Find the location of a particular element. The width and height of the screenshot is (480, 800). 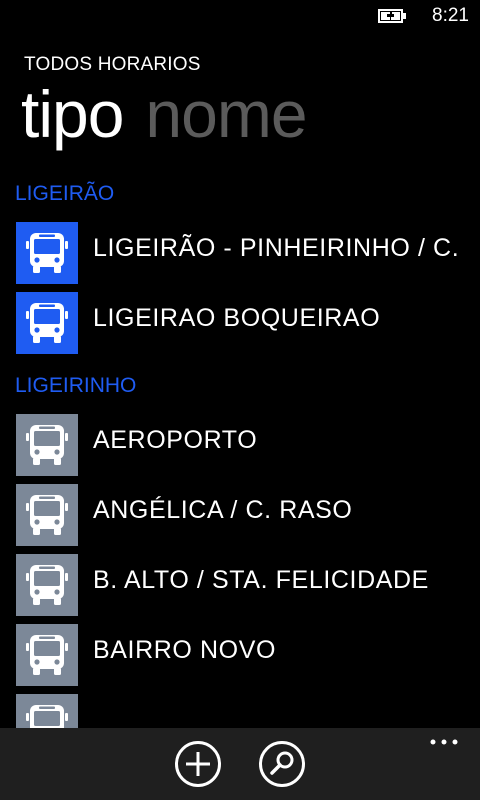

route-item: LIGEIRAO BOQUEIRAO is located at coordinates (240, 321).